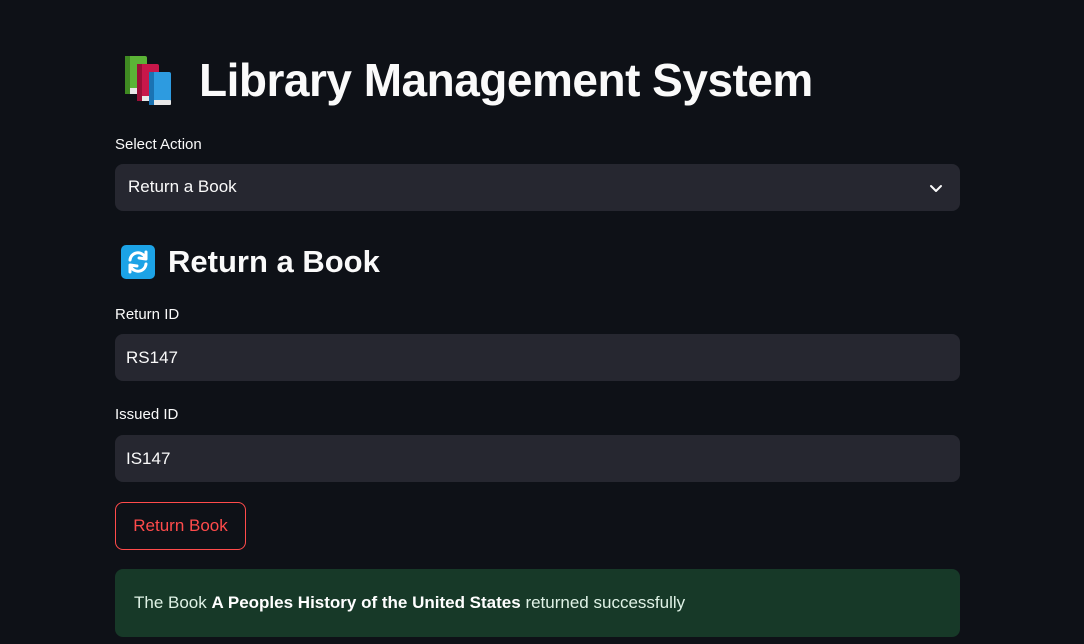  Describe the element at coordinates (506, 80) in the screenshot. I see `page-title: Library Management System` at that location.